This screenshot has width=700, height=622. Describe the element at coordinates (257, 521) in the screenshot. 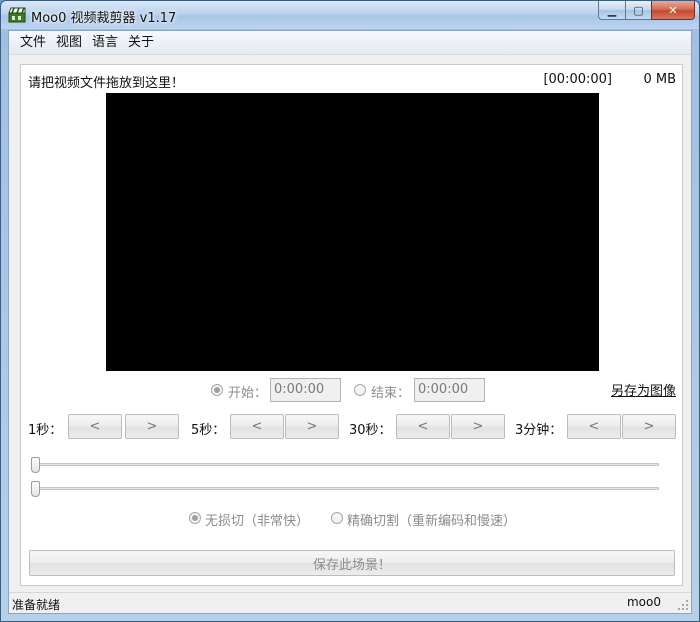

I see `lossless-cut-label: 无损切（非常快）` at that location.